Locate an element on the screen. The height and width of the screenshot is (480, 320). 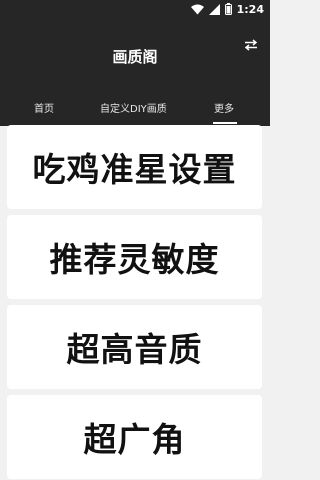
tab-custom-diy: 自定义DIY画质 is located at coordinates (133, 107).